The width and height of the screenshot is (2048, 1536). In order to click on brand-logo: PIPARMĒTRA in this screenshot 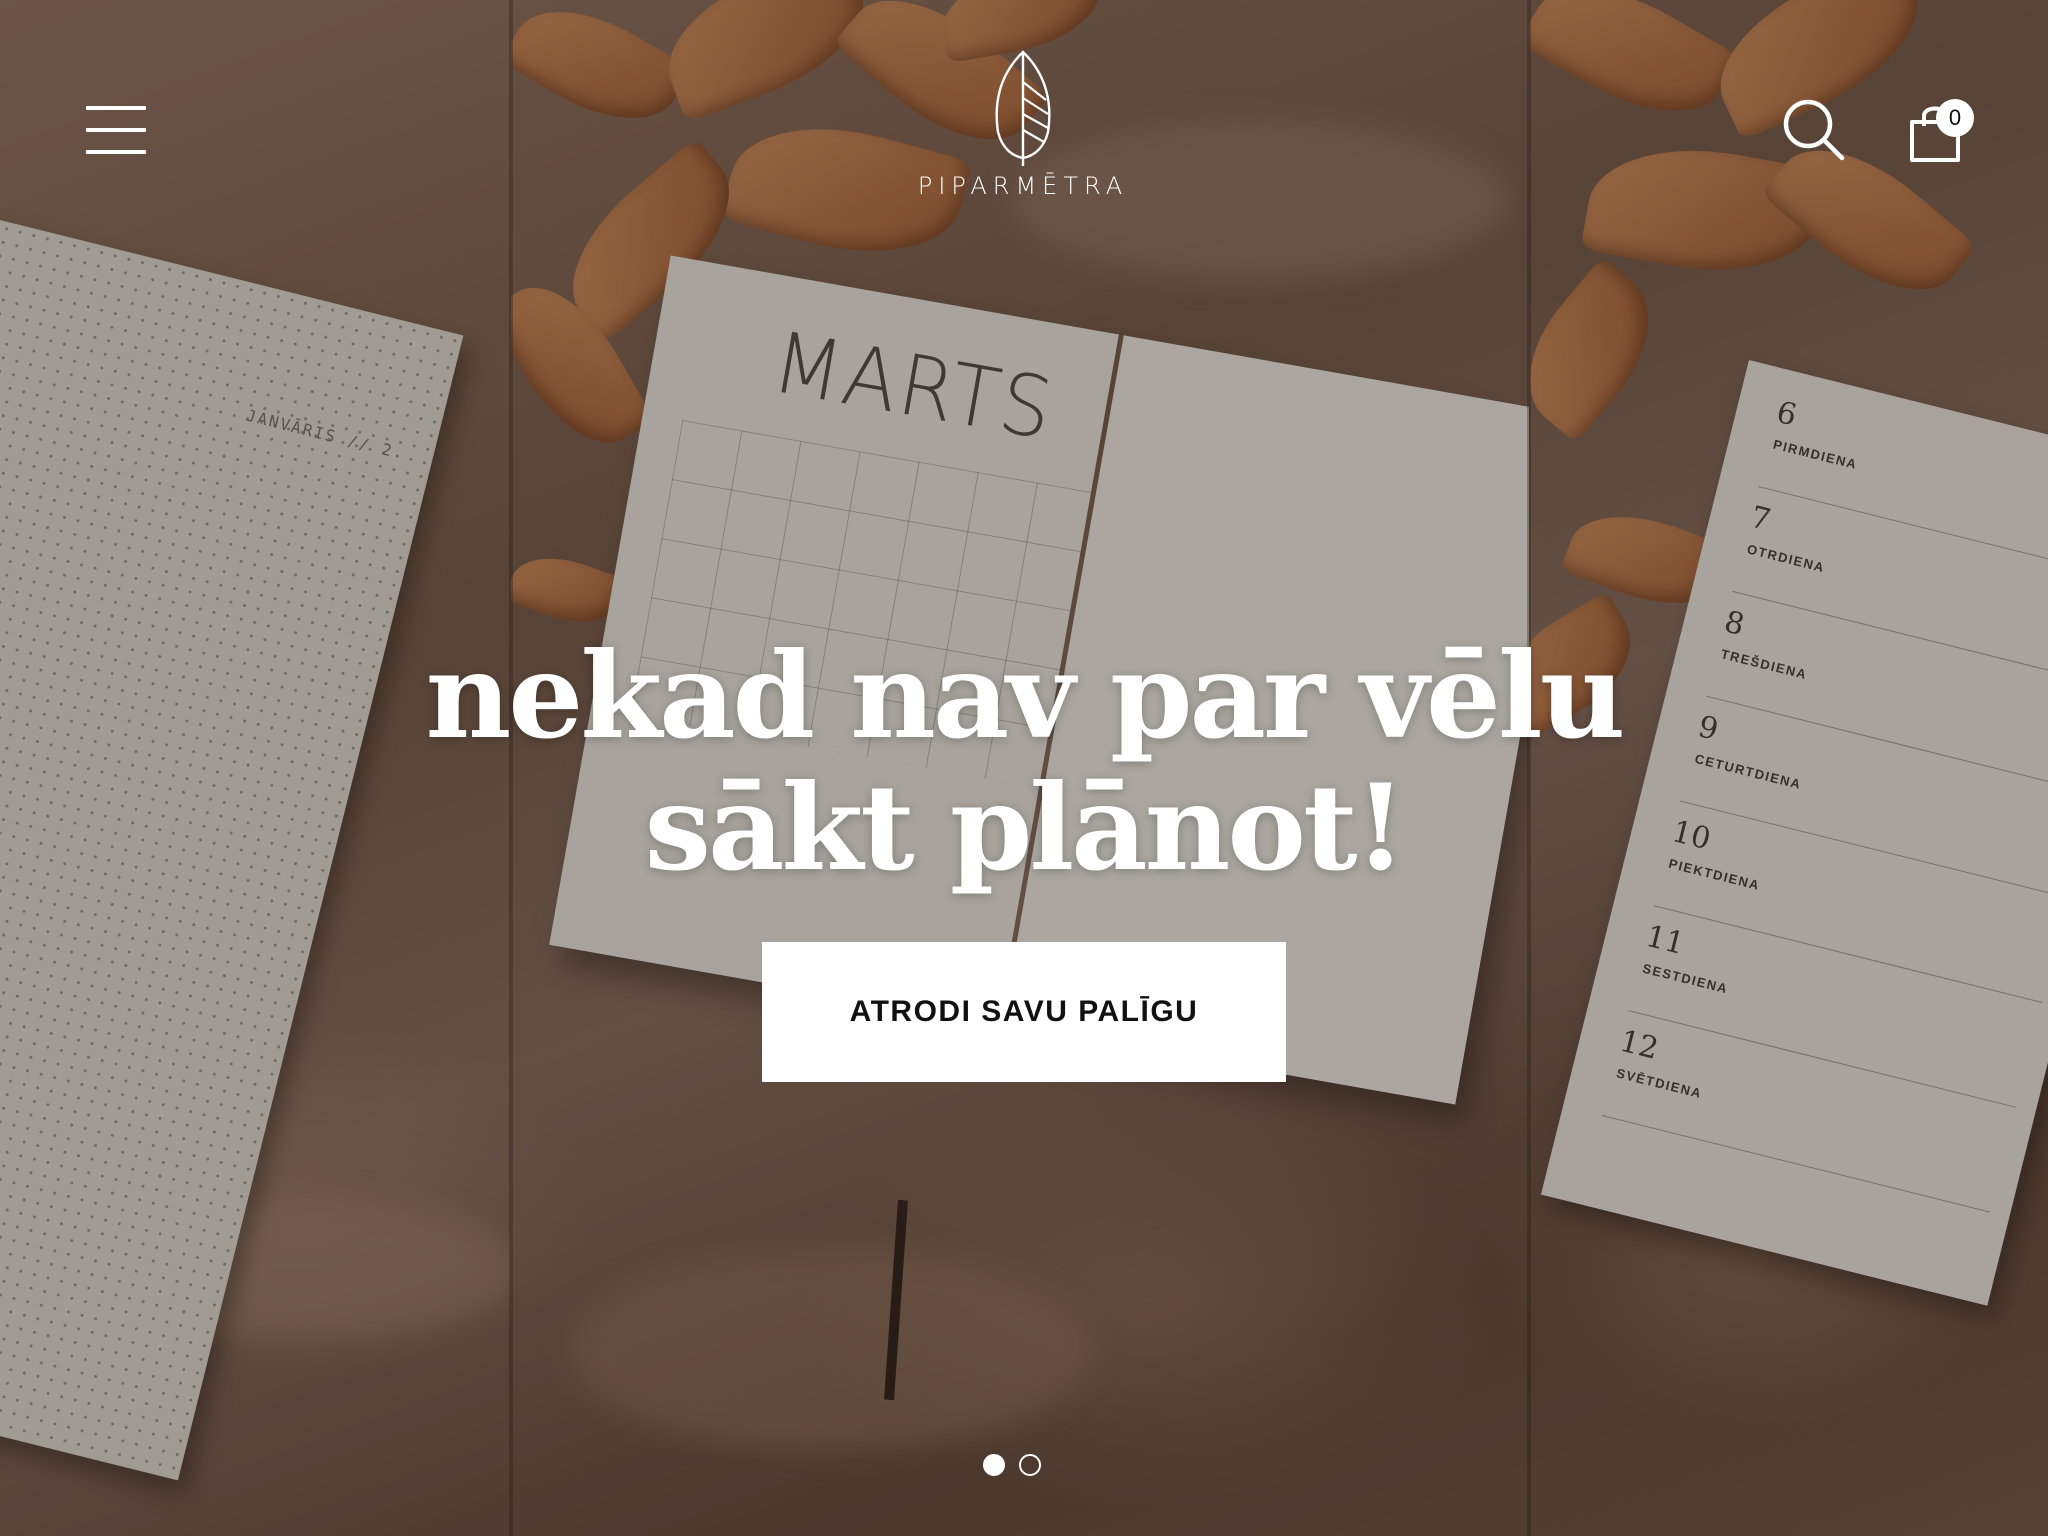, I will do `click(1023, 124)`.